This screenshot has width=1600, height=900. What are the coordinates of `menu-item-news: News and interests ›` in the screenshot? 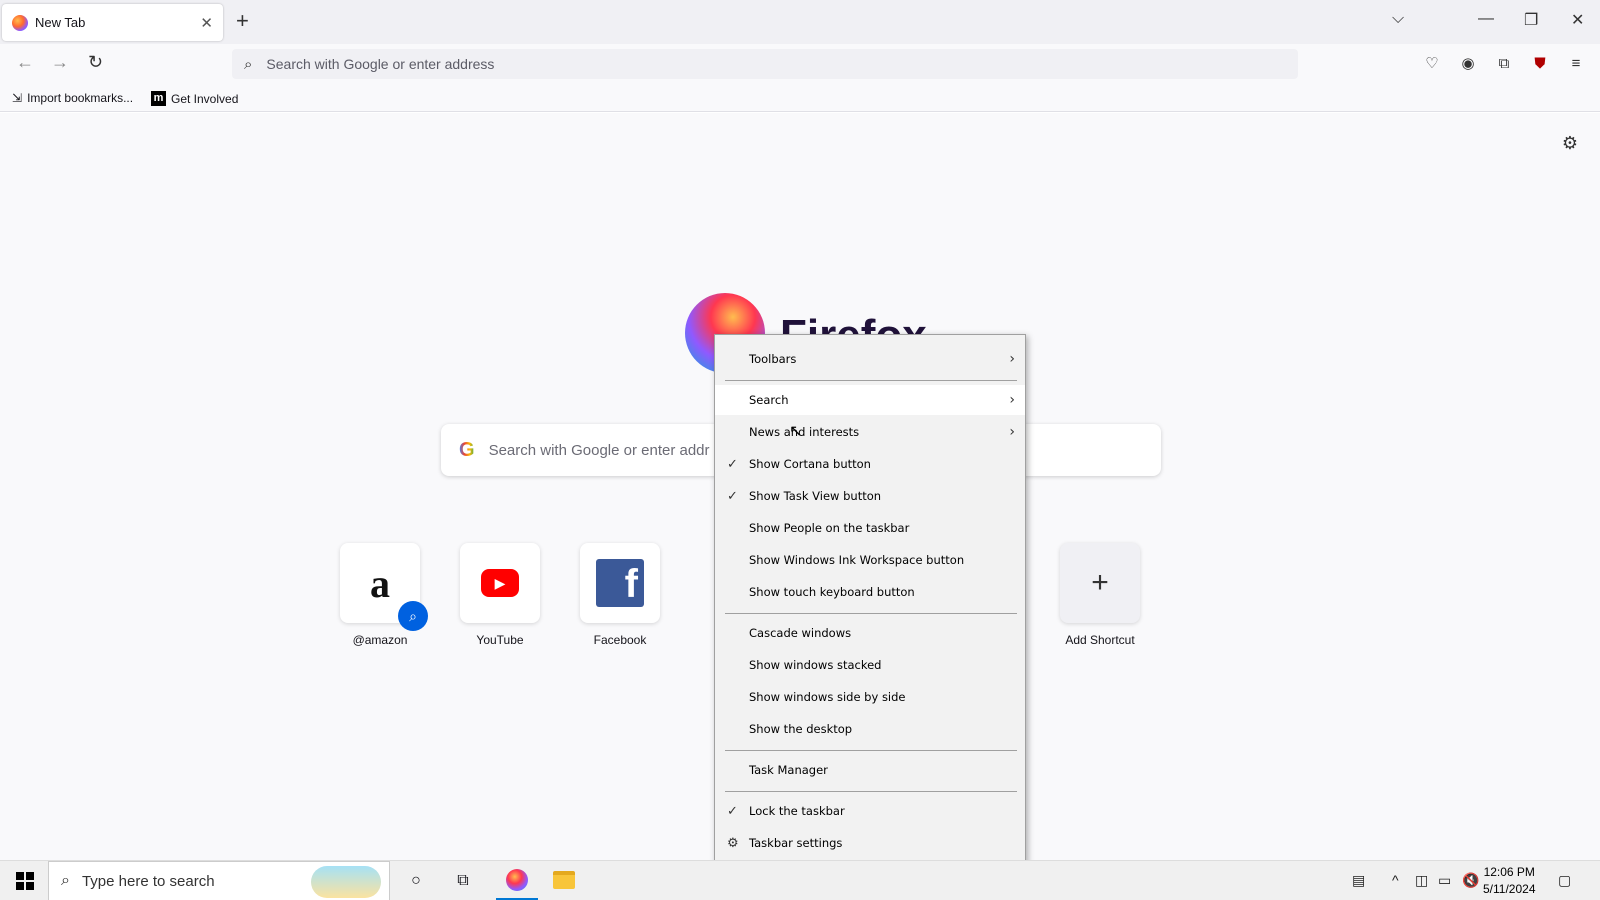 It's located at (870, 432).